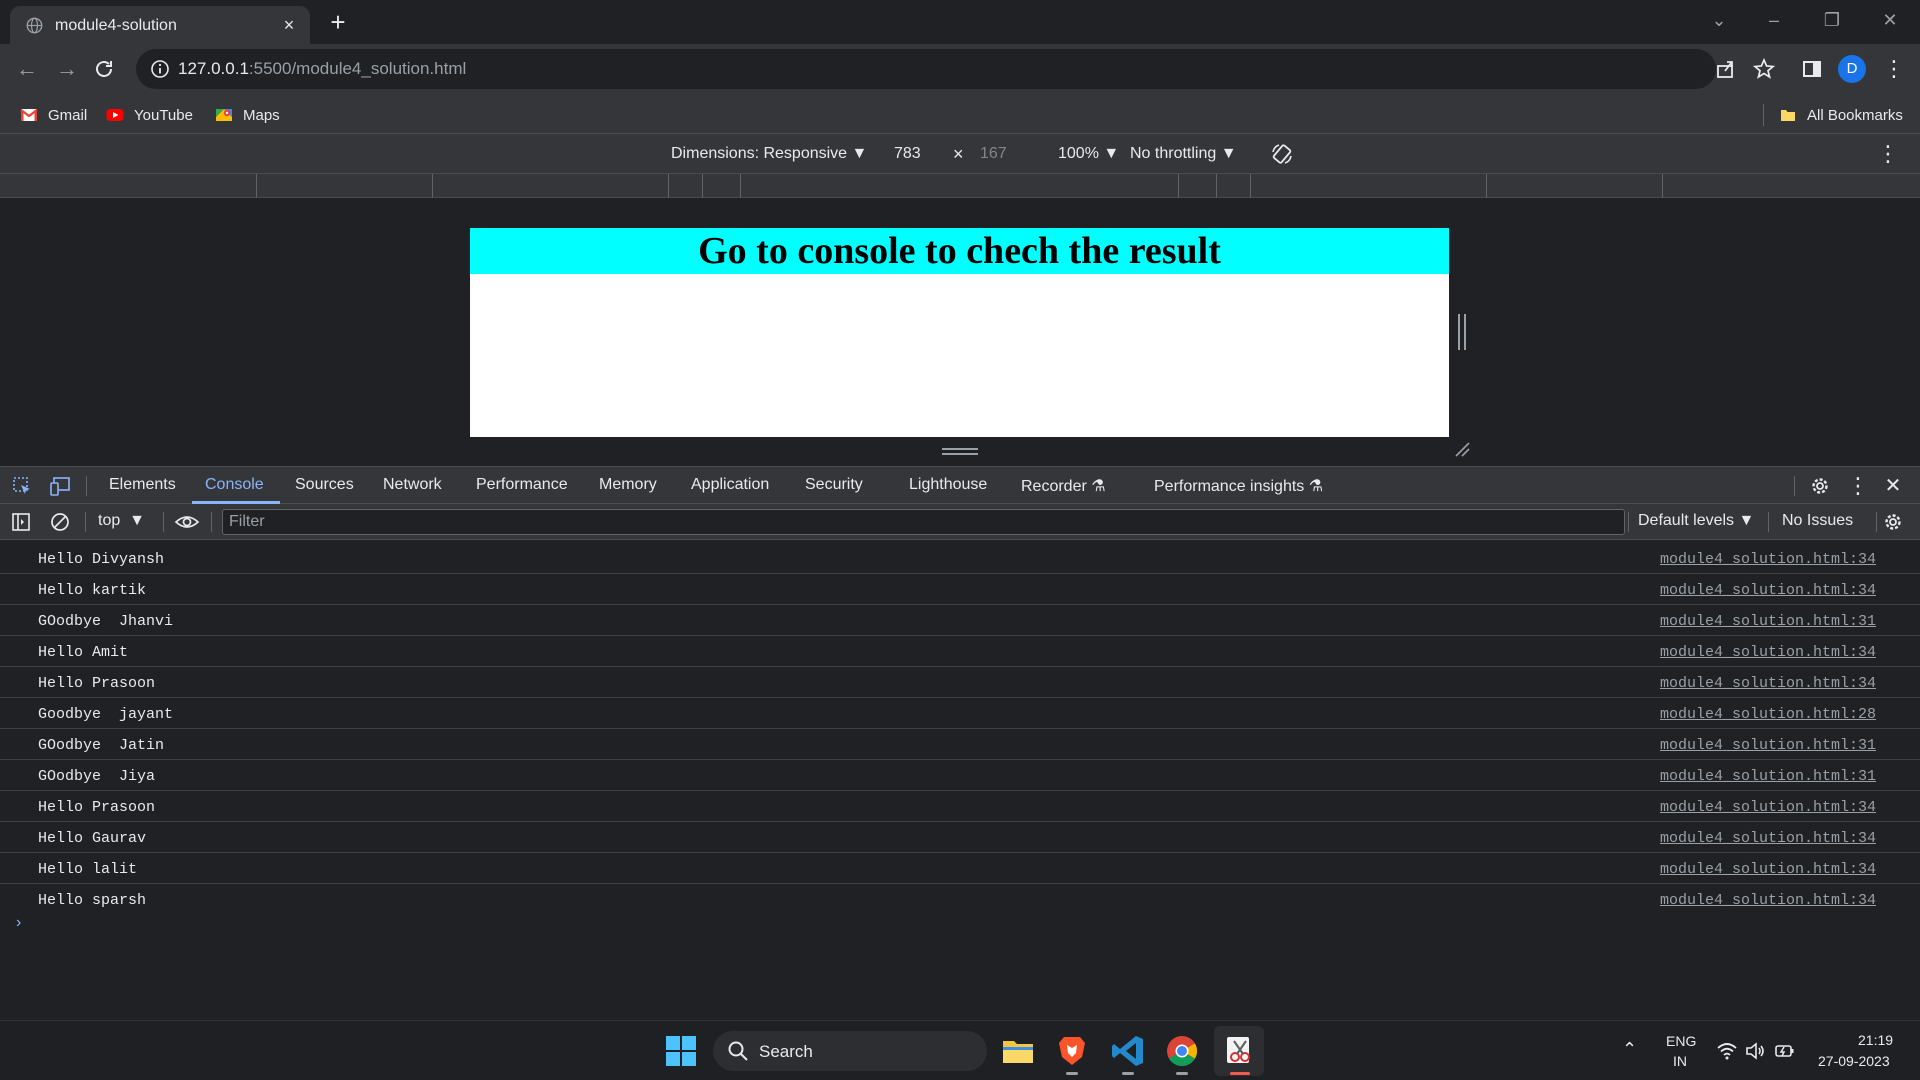 The image size is (1920, 1080). What do you see at coordinates (234, 485) in the screenshot?
I see `tab-console: Console` at bounding box center [234, 485].